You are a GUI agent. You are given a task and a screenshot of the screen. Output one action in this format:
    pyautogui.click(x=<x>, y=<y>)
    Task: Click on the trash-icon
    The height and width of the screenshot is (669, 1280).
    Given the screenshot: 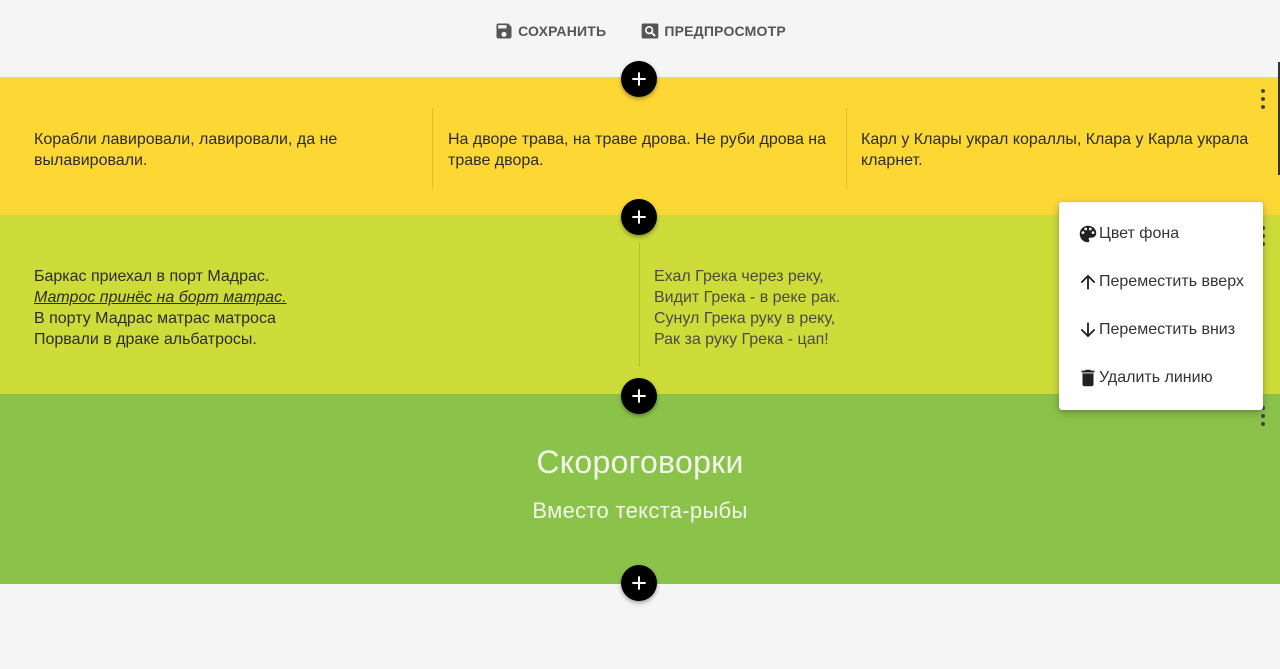 What is the action you would take?
    pyautogui.click(x=1088, y=378)
    